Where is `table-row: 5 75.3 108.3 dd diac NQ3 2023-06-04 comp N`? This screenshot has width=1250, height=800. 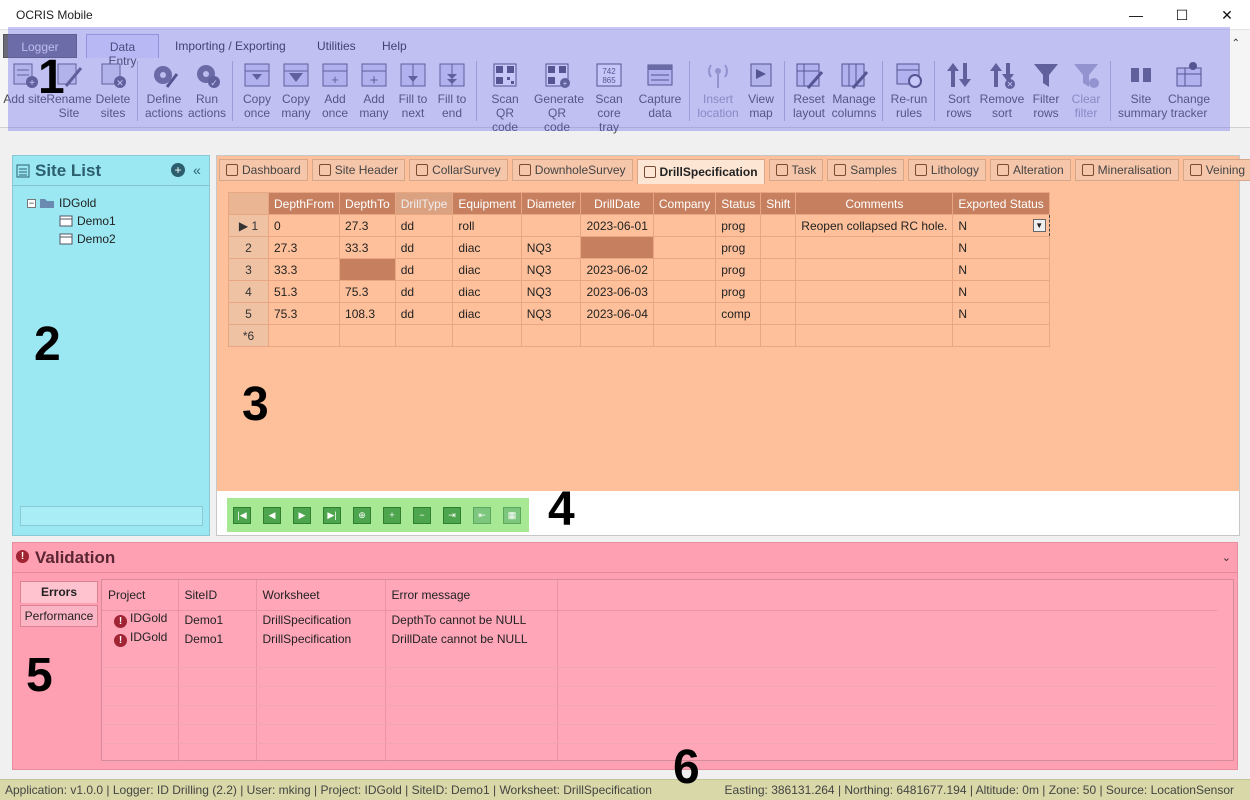
table-row: 5 75.3 108.3 dd diac NQ3 2023-06-04 comp N is located at coordinates (639, 313).